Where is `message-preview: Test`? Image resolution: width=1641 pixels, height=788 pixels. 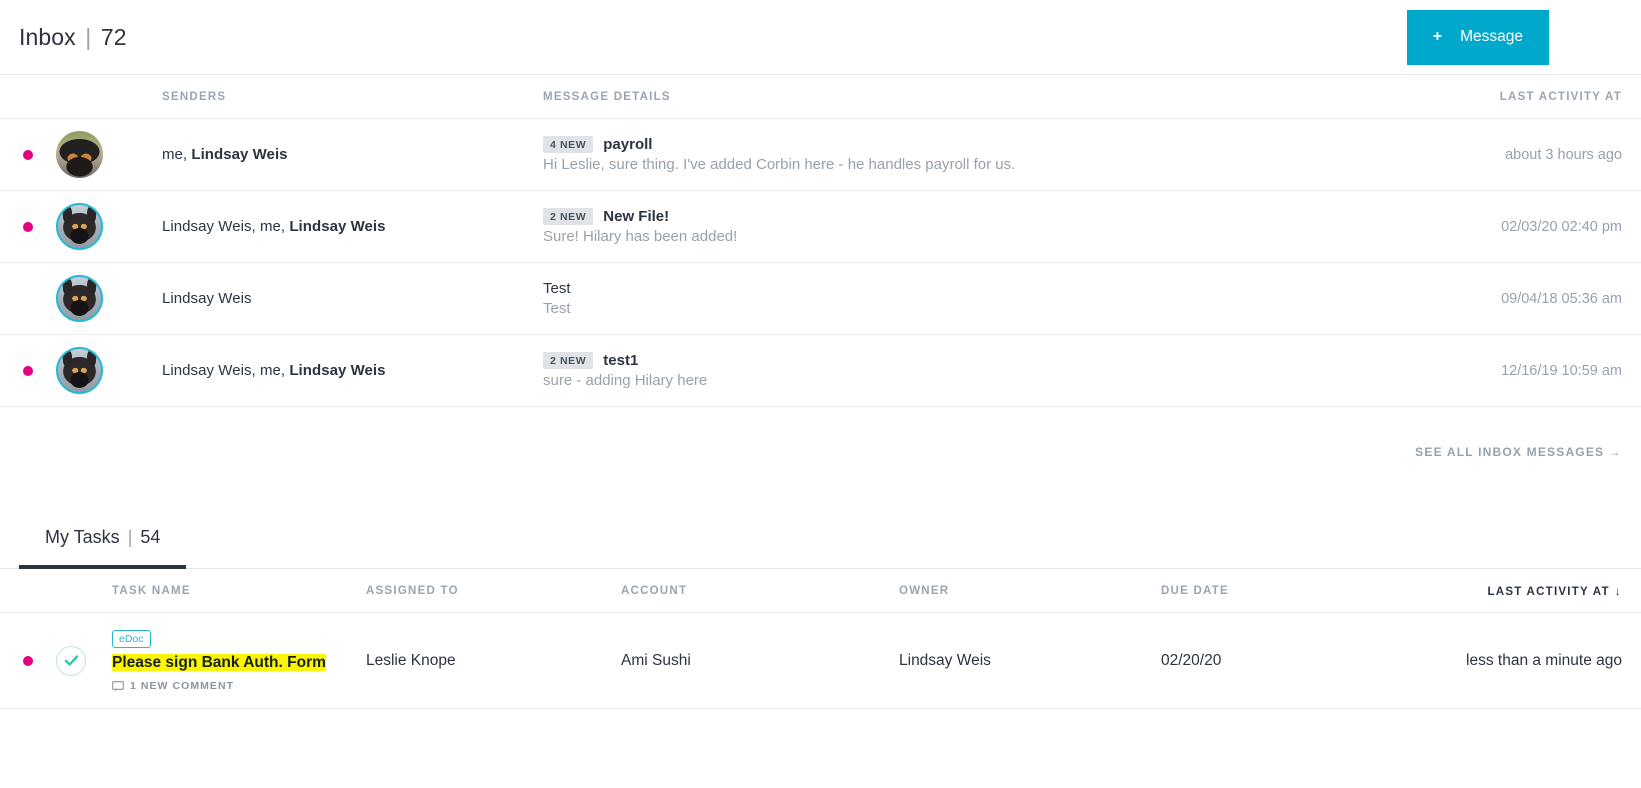
message-preview: Test is located at coordinates (557, 308).